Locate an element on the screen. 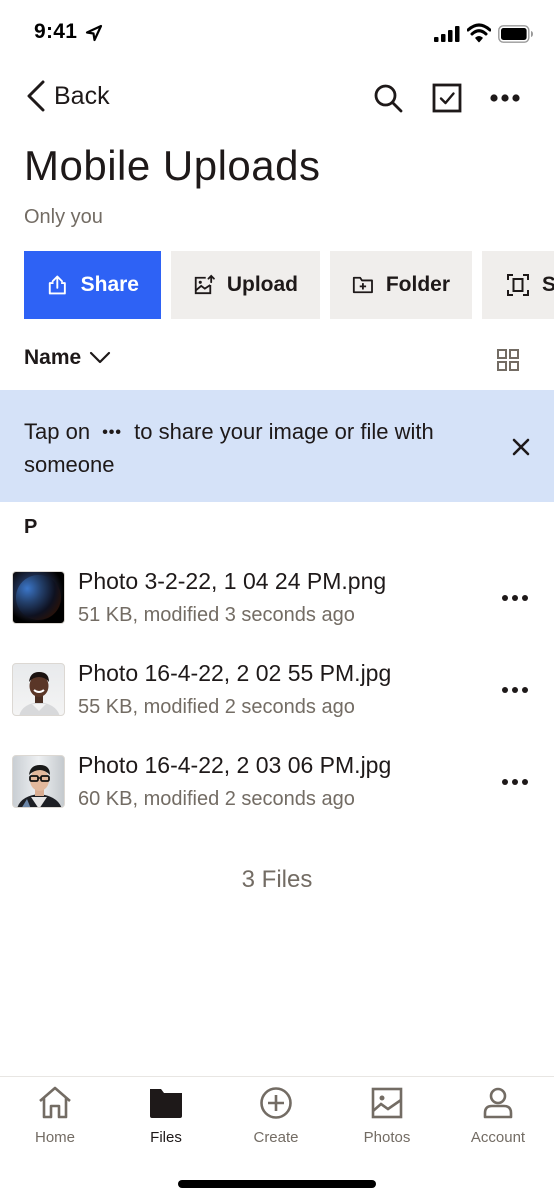 Image resolution: width=554 pixels, height=1200 pixels. navigation-bar: Back is located at coordinates (277, 97).